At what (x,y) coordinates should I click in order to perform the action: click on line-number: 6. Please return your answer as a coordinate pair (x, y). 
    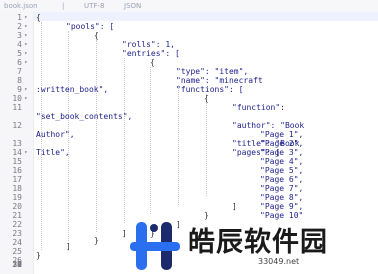
    Looking at the image, I should click on (19, 62).